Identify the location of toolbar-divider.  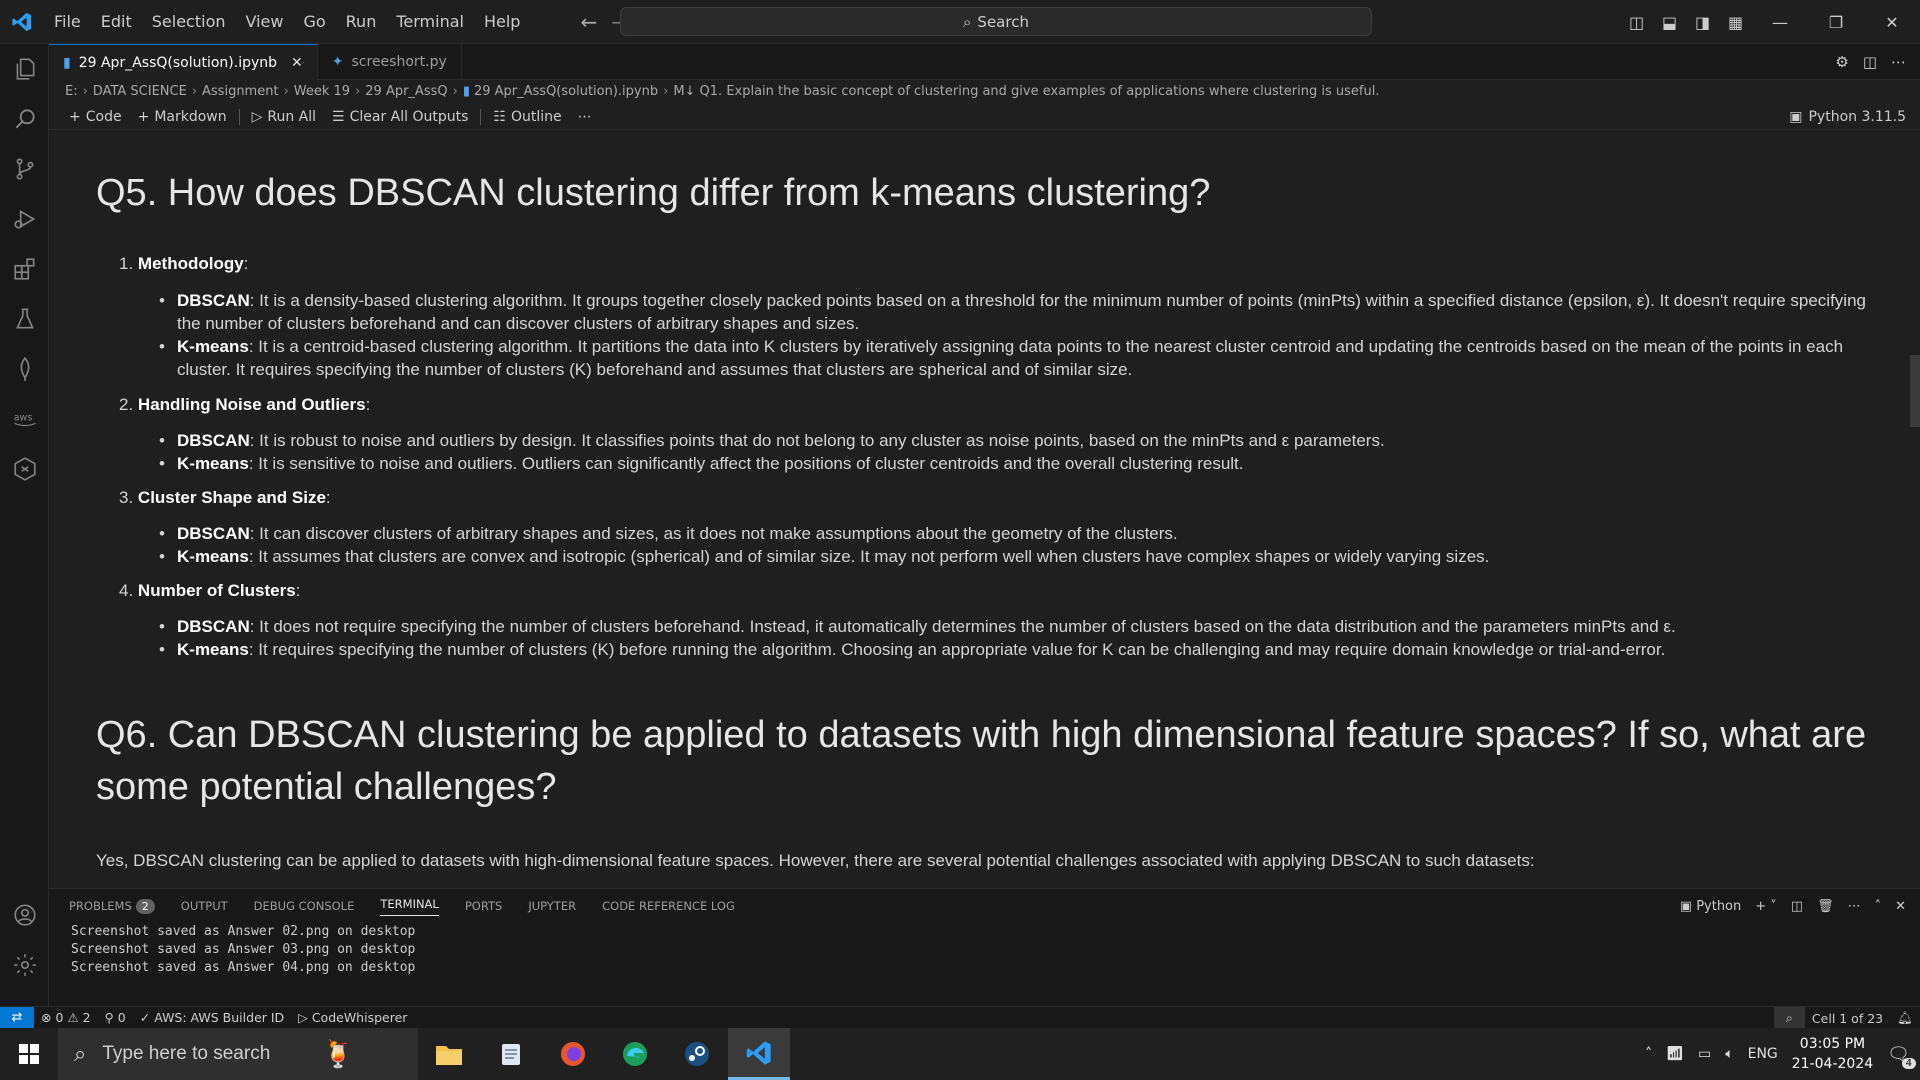
(239, 116).